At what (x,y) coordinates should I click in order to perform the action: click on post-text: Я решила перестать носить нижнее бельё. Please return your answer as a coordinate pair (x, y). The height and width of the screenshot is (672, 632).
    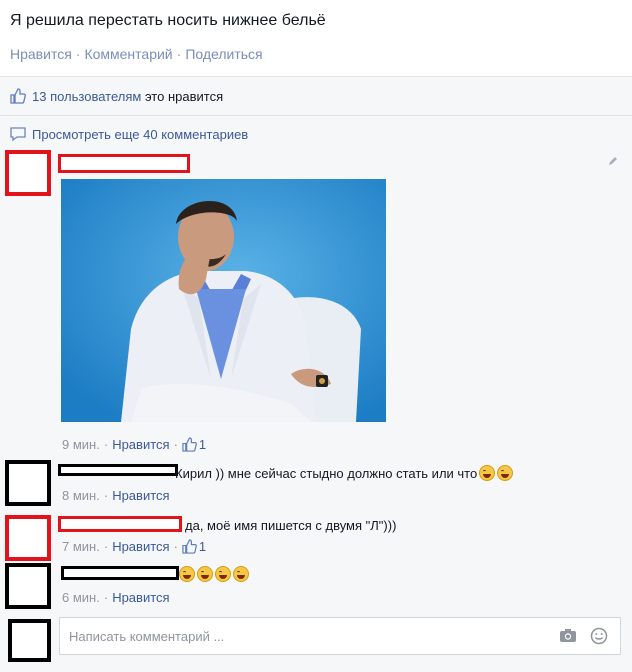
    Looking at the image, I should click on (168, 20).